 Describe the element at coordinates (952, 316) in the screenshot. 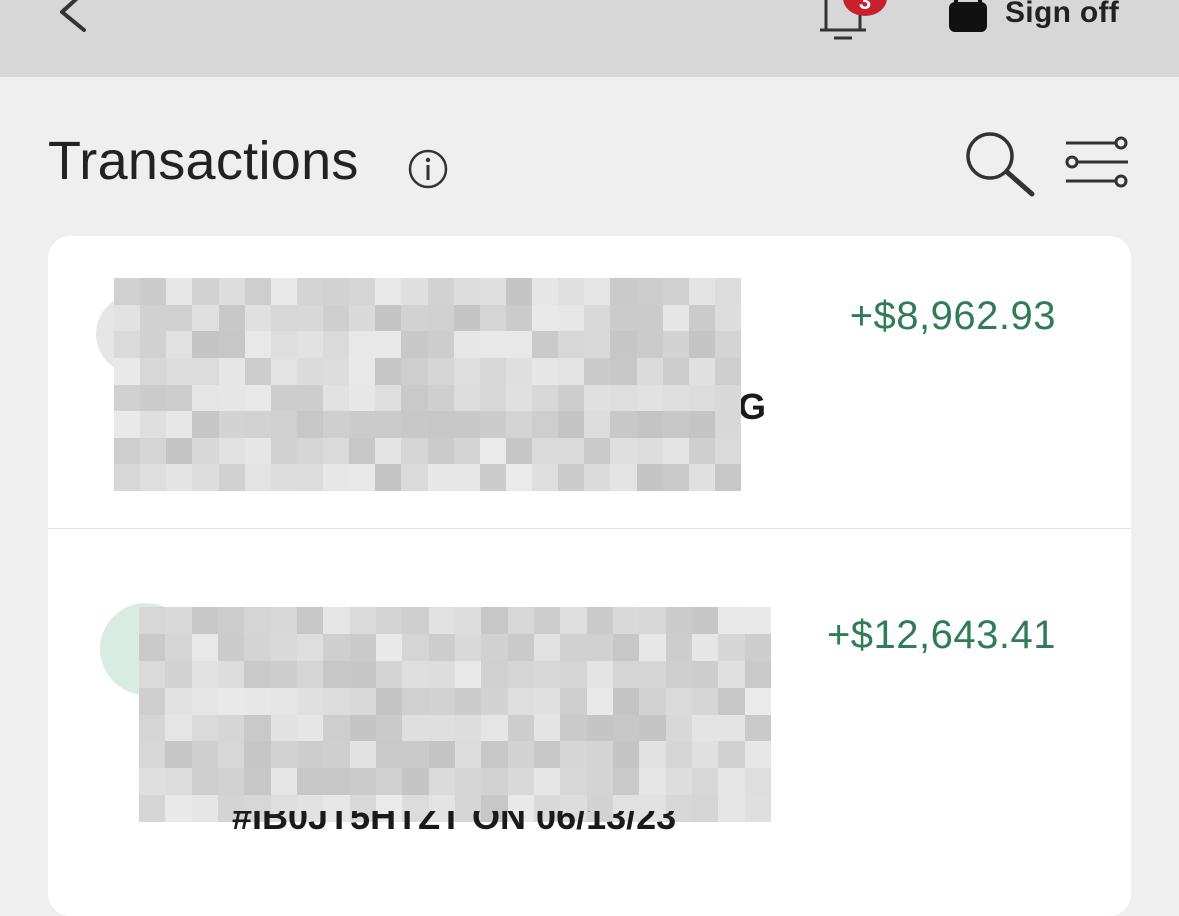

I see `transaction-amount: +$8,962.93` at that location.